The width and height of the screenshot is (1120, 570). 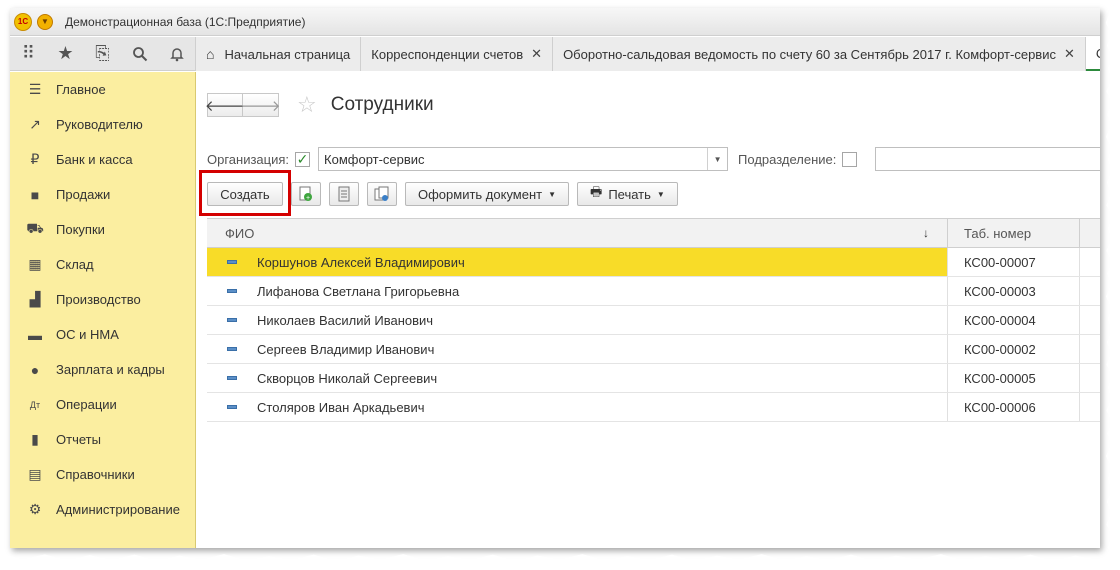 What do you see at coordinates (596, 191) in the screenshot?
I see `printer-icon: 🖶` at bounding box center [596, 191].